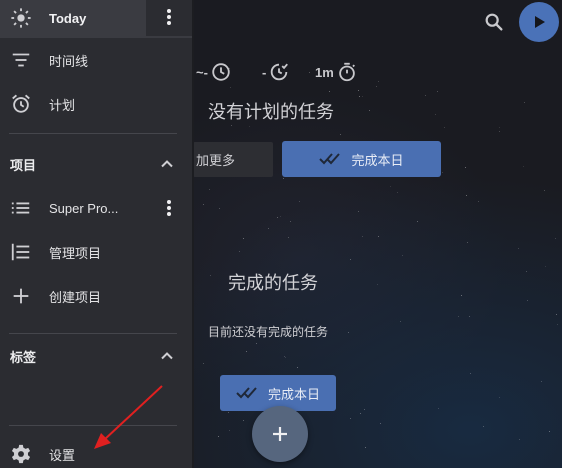 This screenshot has width=562, height=468. I want to click on tags-header: 标签, so click(95, 356).